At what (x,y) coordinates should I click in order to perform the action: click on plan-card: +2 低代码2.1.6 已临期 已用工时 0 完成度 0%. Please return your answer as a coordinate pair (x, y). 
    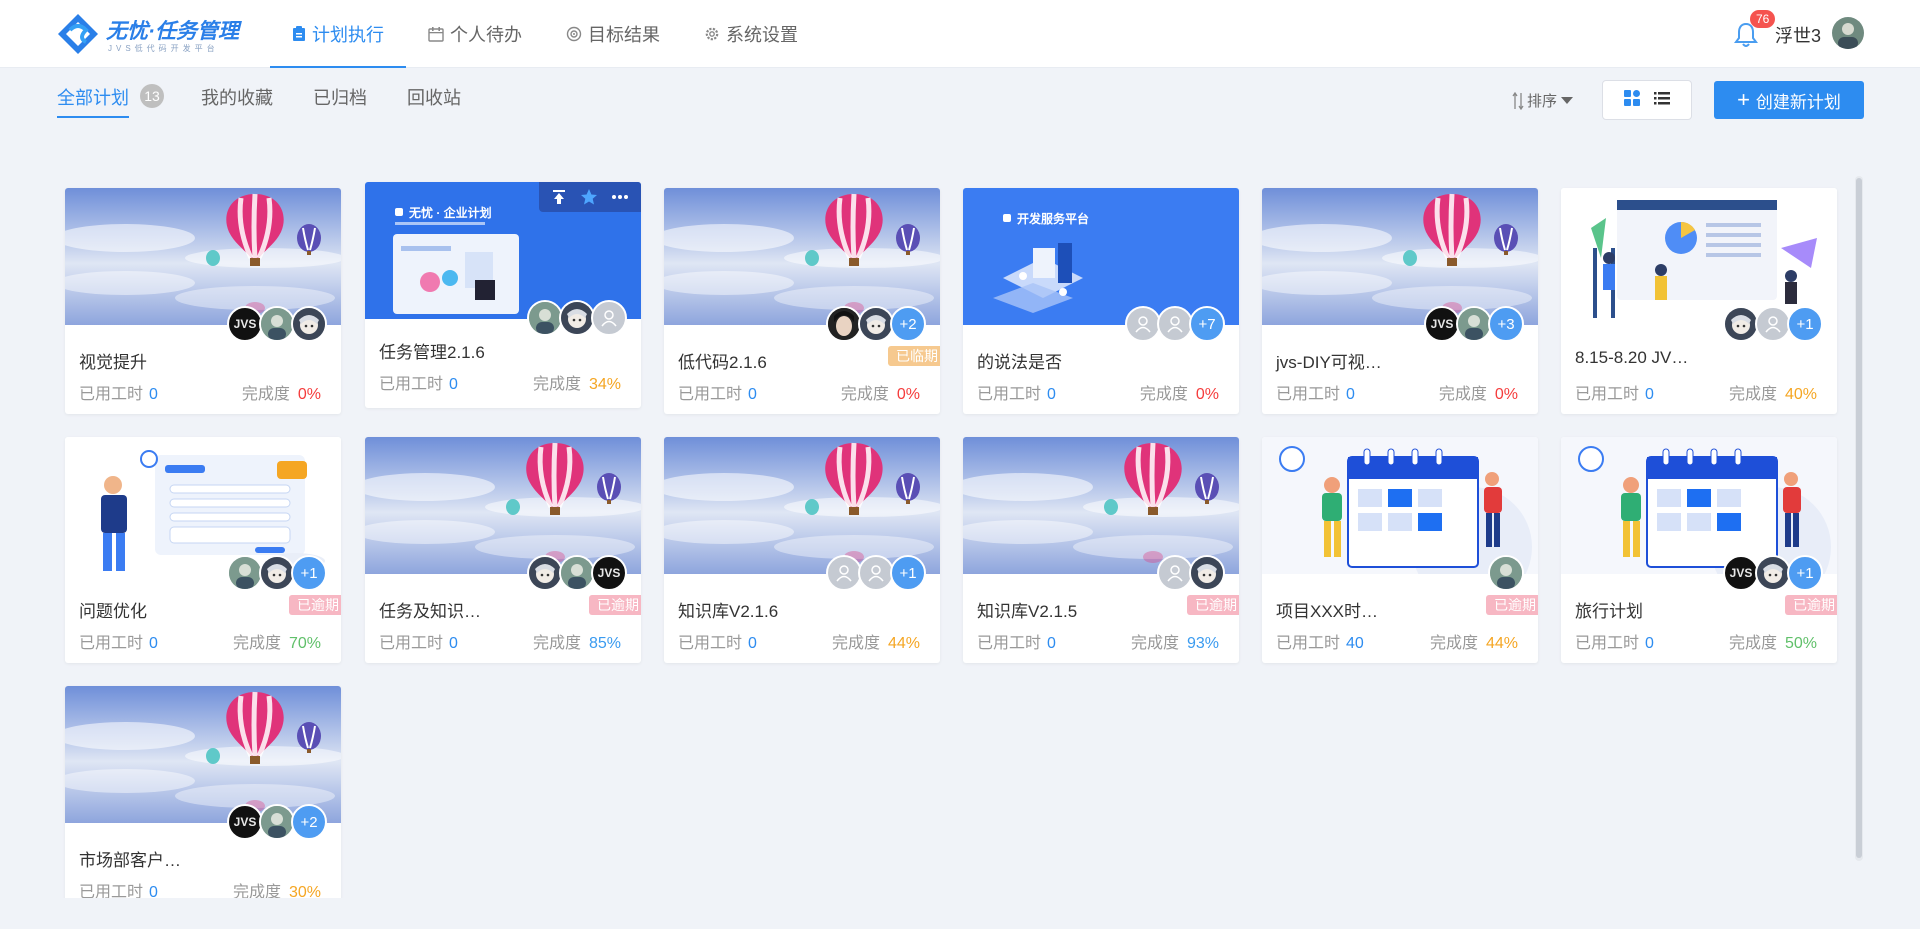
    Looking at the image, I should click on (802, 301).